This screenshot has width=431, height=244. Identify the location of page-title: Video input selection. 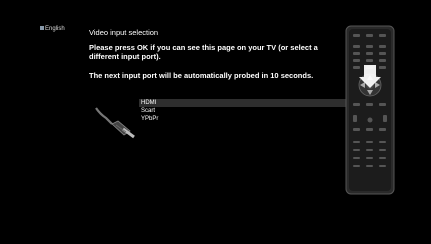
(124, 32).